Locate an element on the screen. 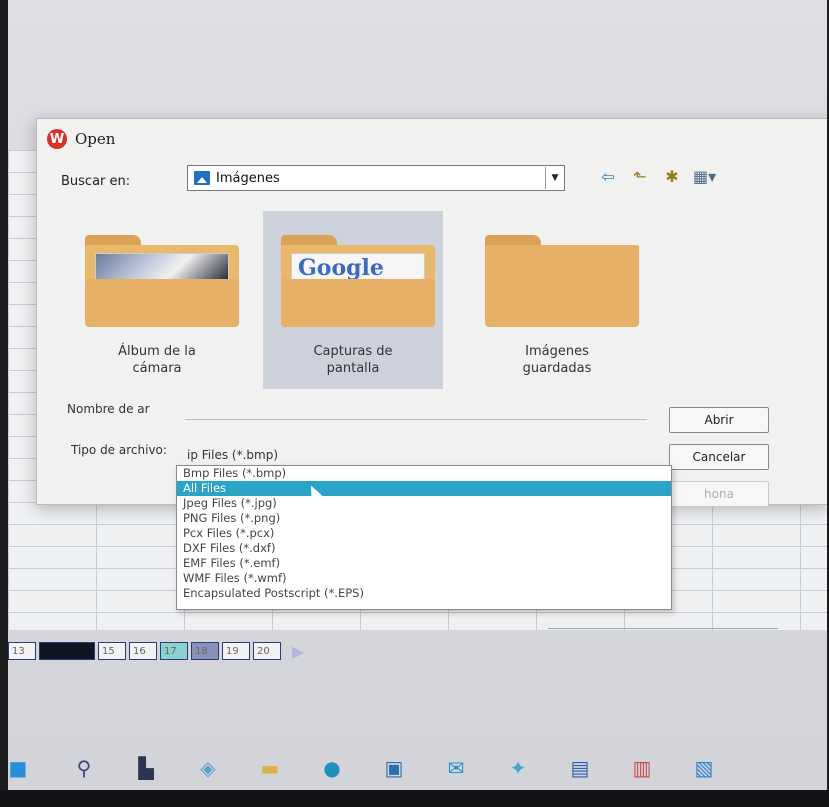  chevron-down-icon: ▼ is located at coordinates (554, 178).